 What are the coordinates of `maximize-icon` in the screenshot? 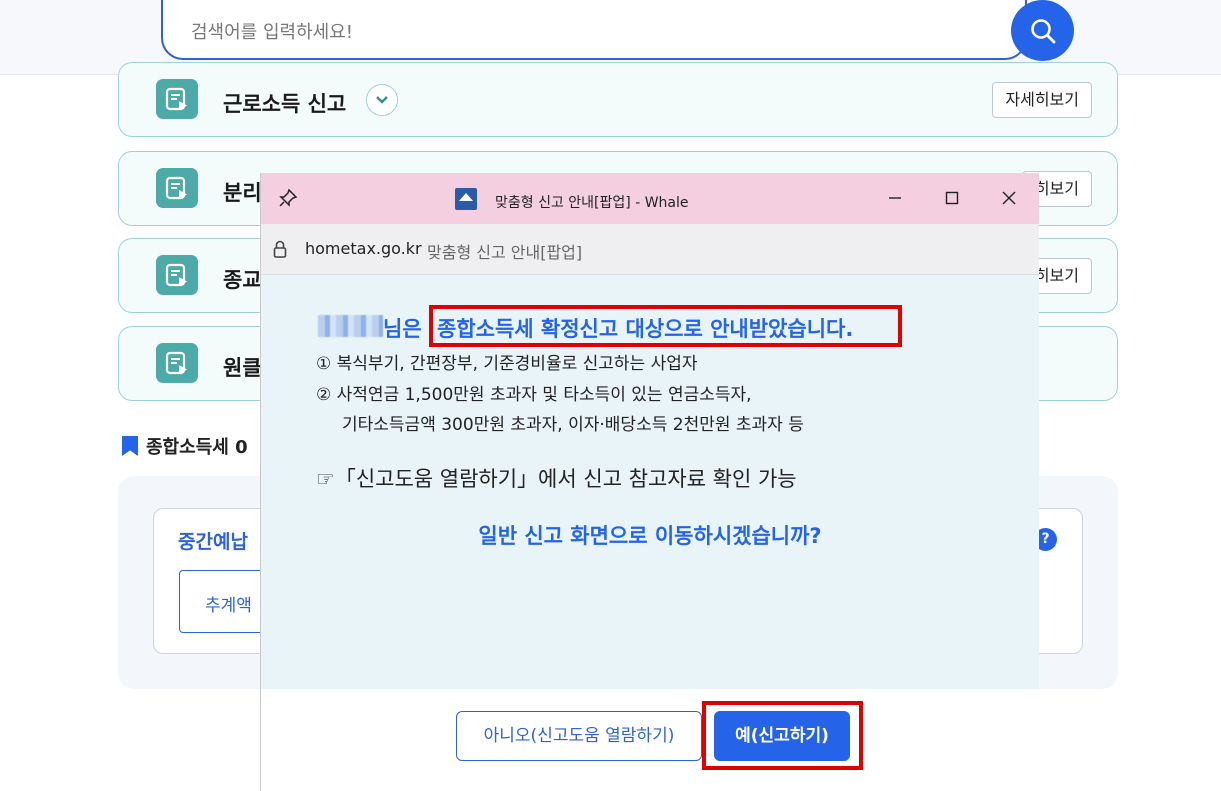 It's located at (952, 198).